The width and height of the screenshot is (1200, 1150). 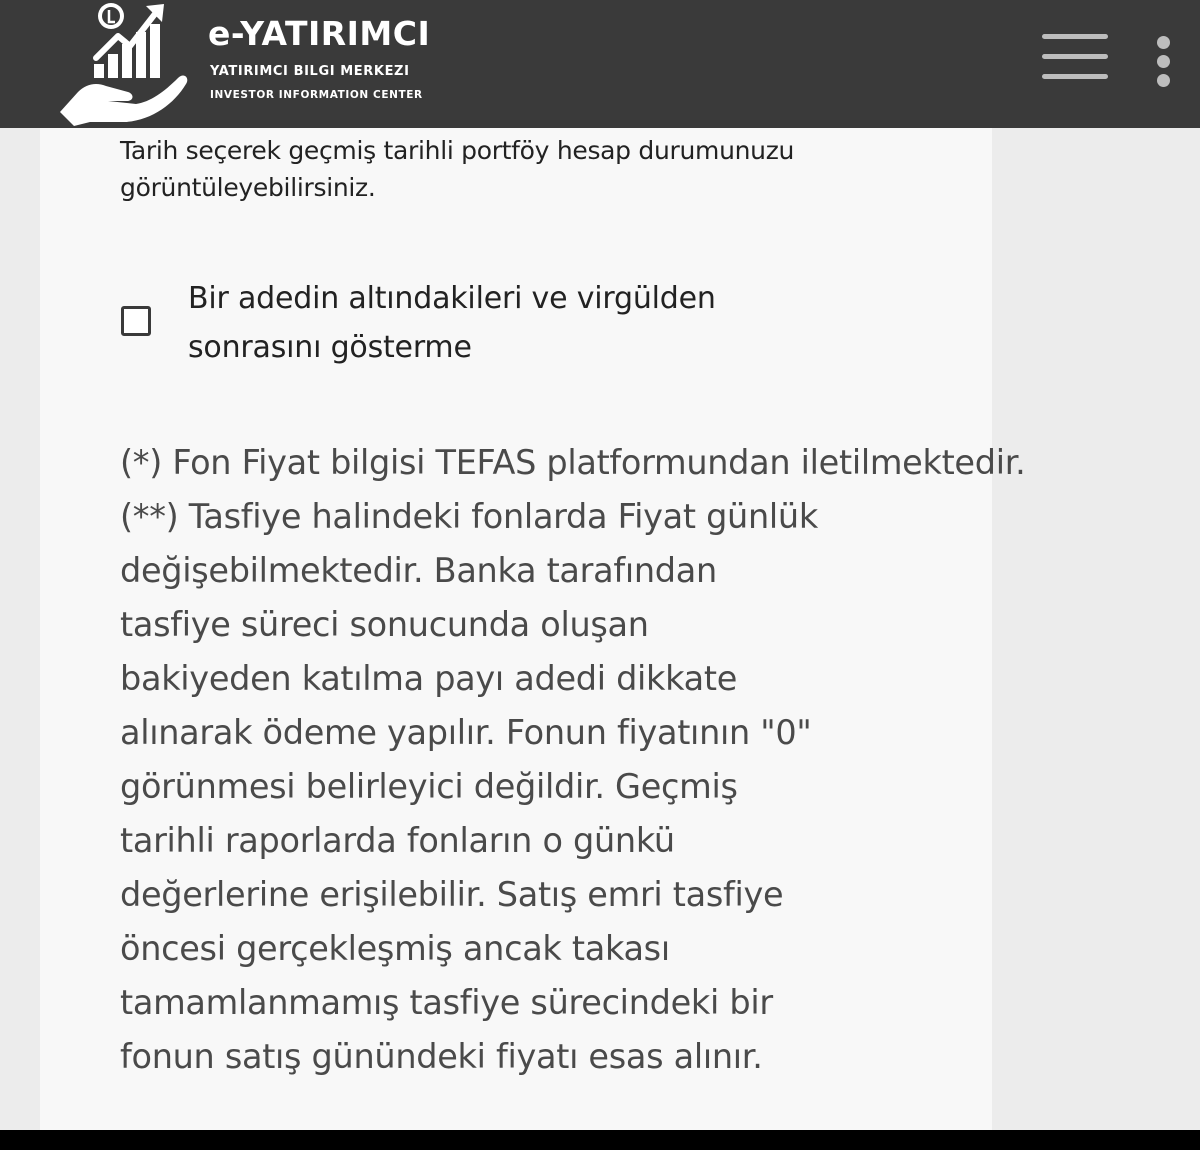 What do you see at coordinates (600, 1140) in the screenshot?
I see `bottom-edge-bar` at bounding box center [600, 1140].